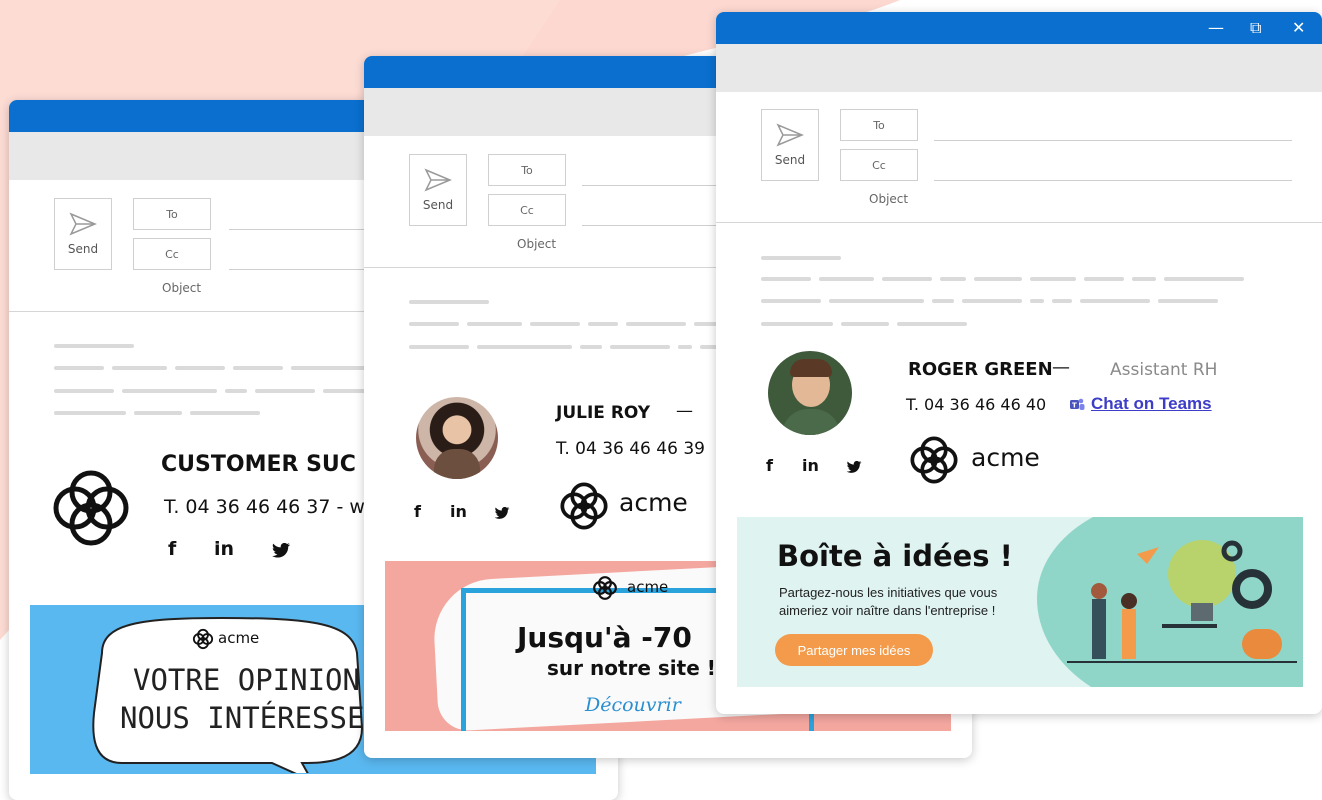 The height and width of the screenshot is (800, 1322). I want to click on signature-role: Assistant RH, so click(1164, 370).